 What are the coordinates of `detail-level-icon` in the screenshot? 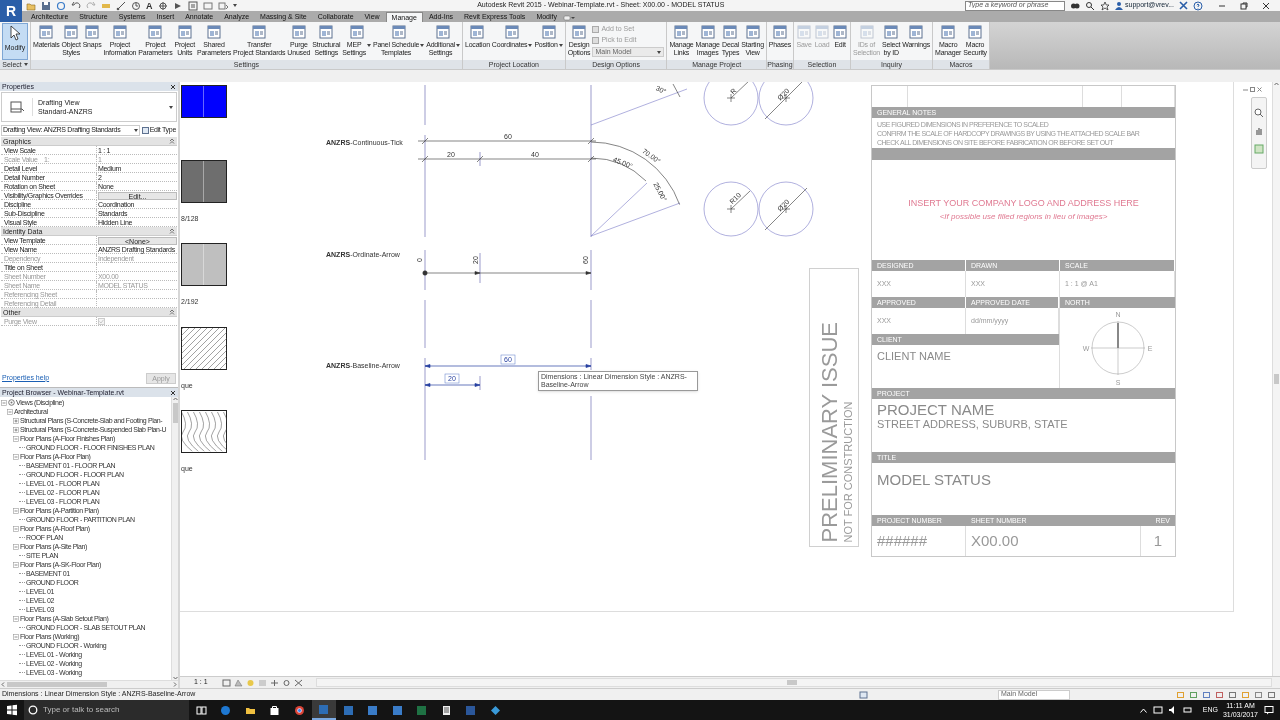 It's located at (226, 682).